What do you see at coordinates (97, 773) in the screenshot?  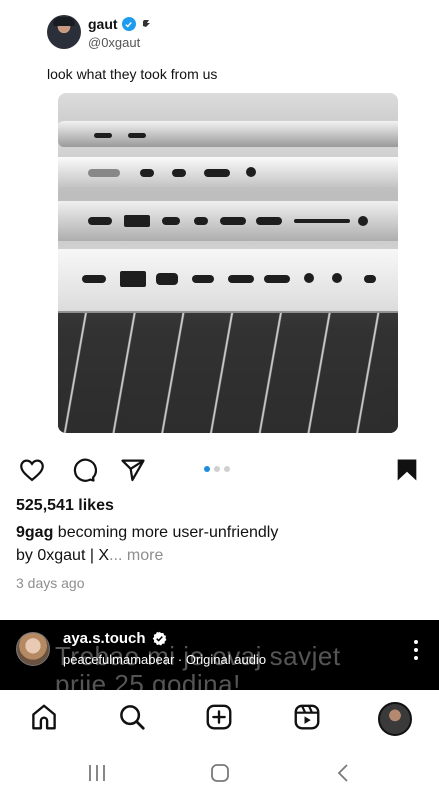 I see `recent-apps-icon` at bounding box center [97, 773].